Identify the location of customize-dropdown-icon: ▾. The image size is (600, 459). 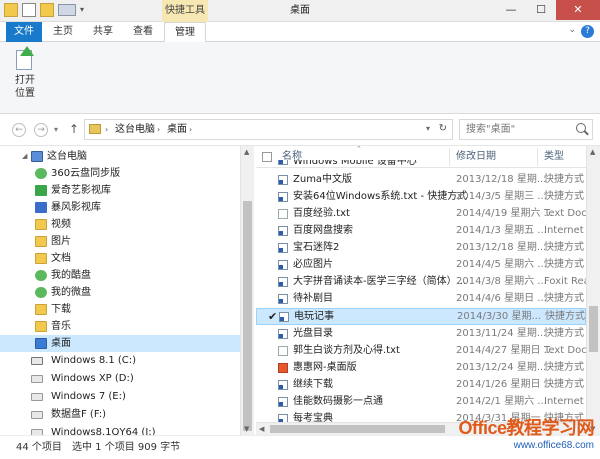
(85, 10).